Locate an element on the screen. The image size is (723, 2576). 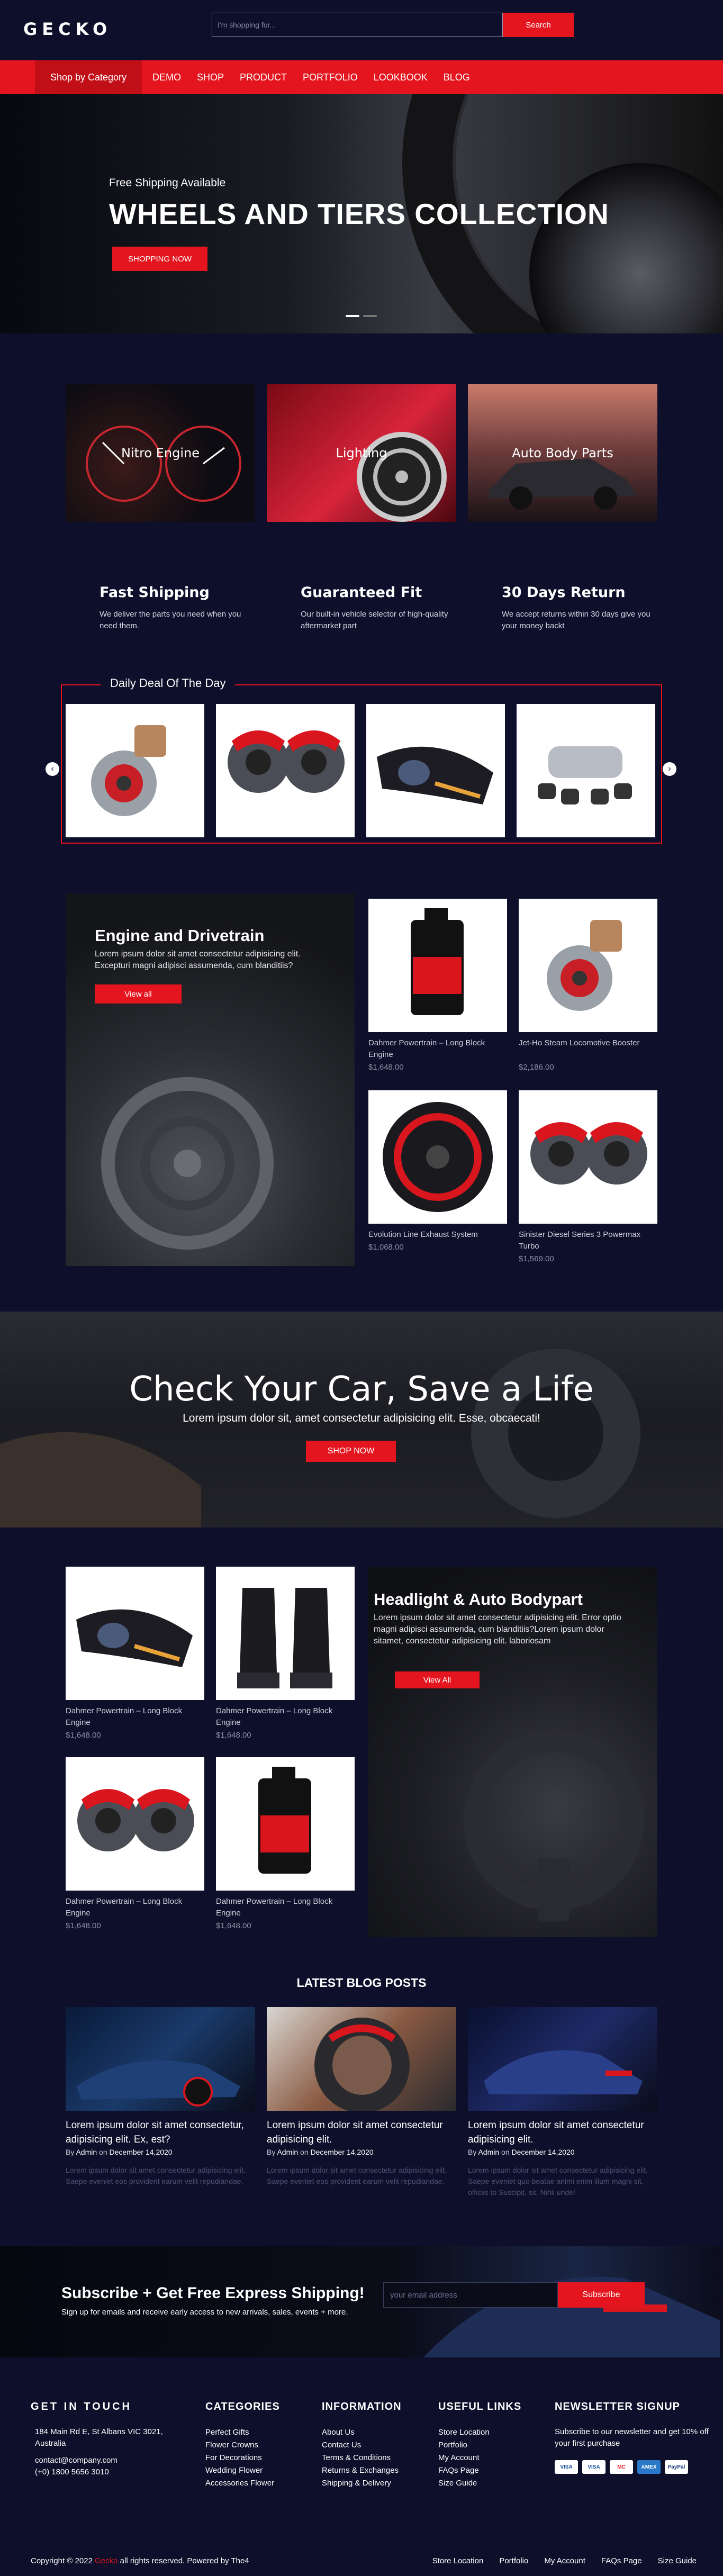
mastercard-icon: MC is located at coordinates (621, 2467).